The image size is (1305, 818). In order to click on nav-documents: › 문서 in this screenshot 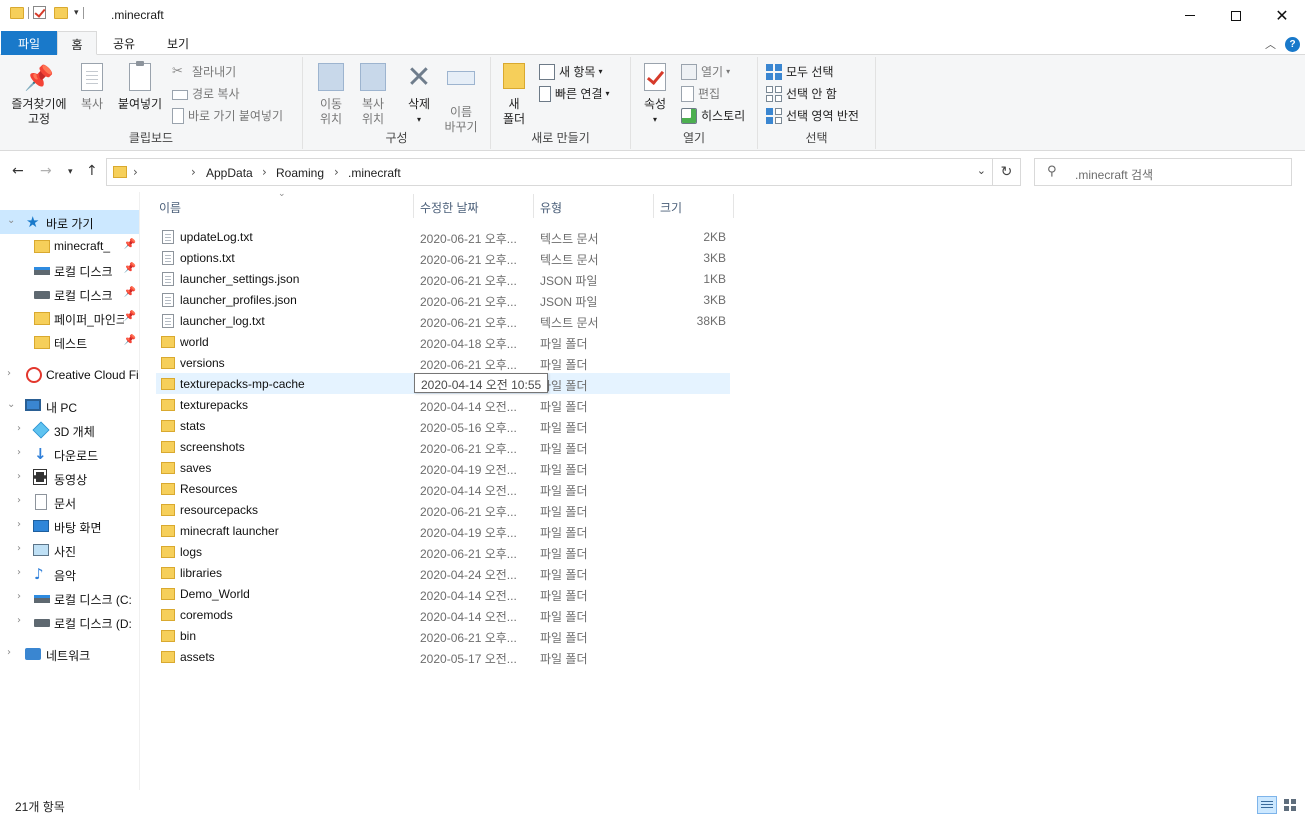, I will do `click(69, 502)`.